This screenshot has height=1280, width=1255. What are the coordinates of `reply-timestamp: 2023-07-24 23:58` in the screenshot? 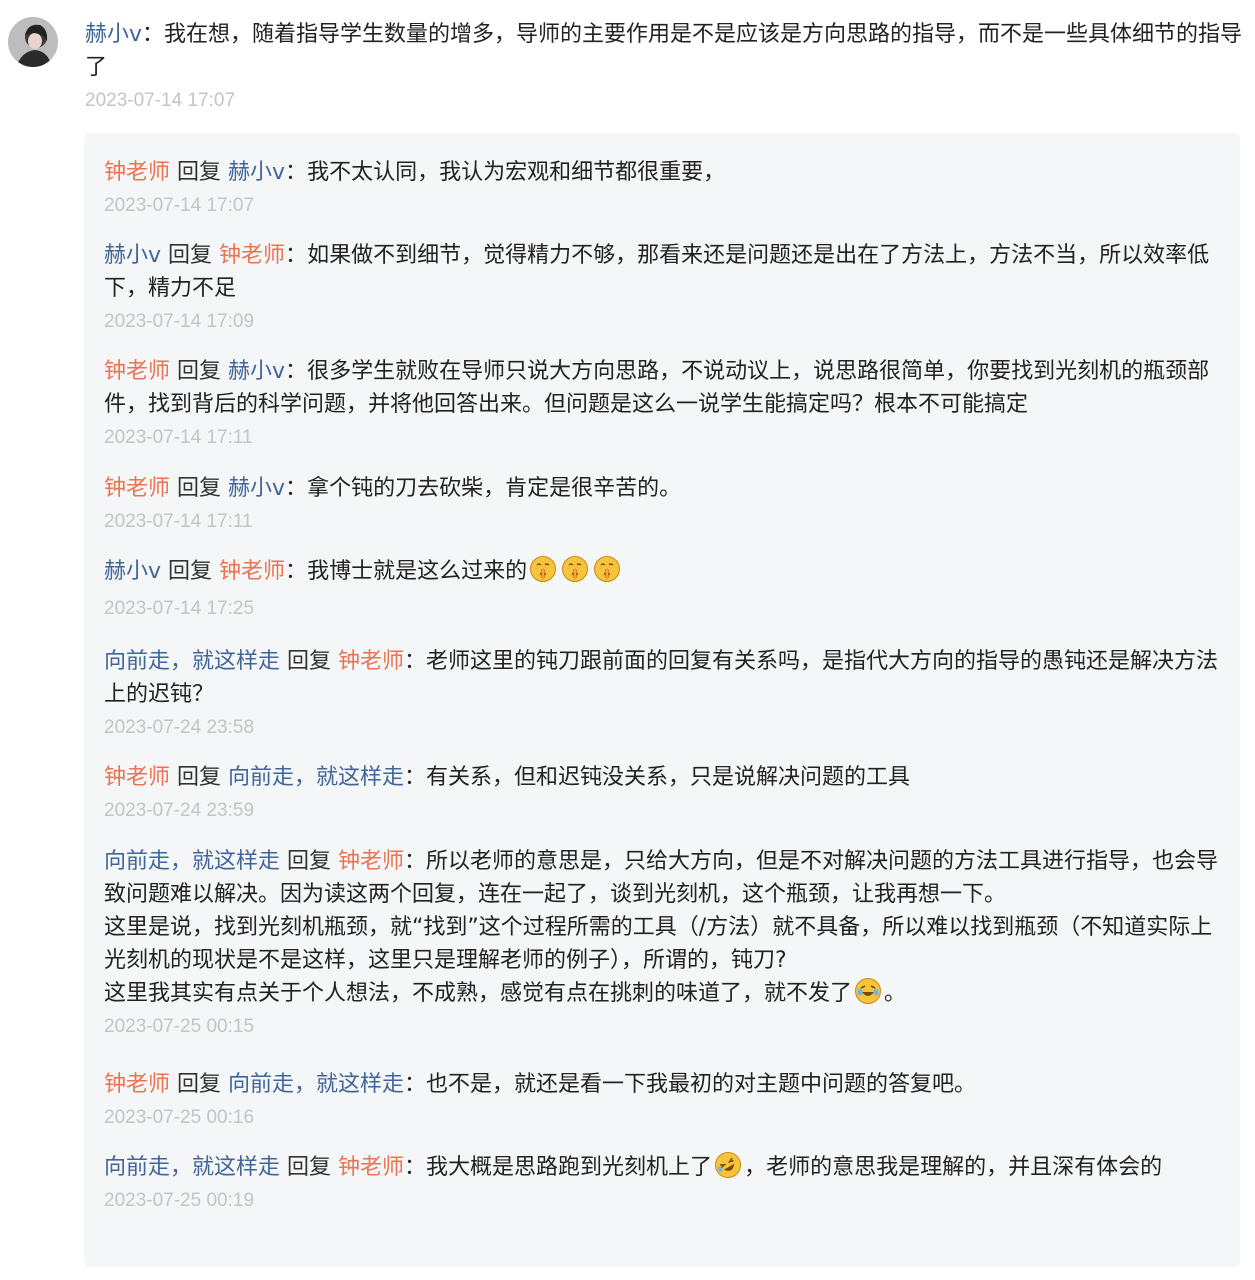 It's located at (179, 727).